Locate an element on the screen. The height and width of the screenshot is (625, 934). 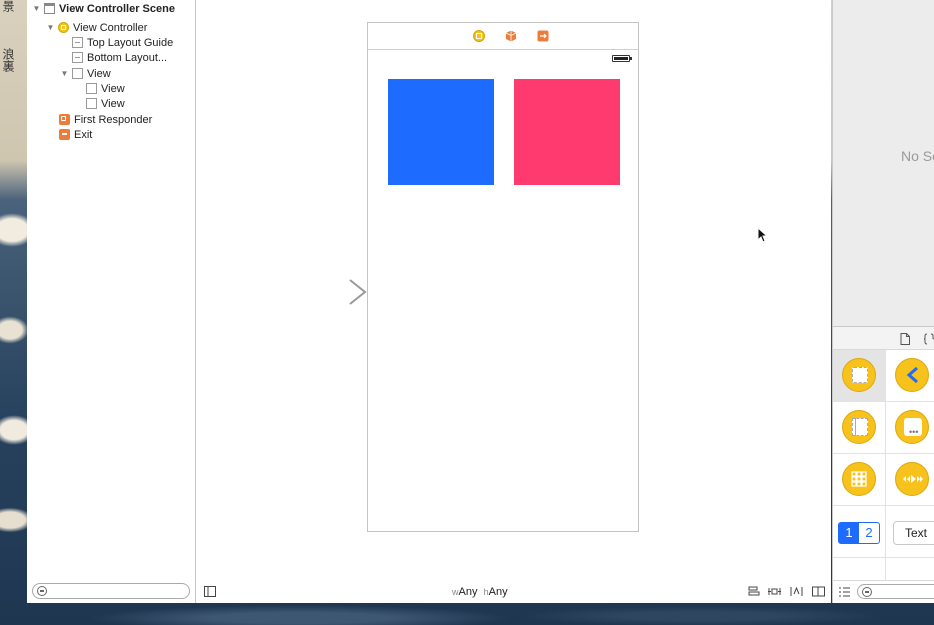
library-item-segmented-control: 1 2 is located at coordinates (859, 532).